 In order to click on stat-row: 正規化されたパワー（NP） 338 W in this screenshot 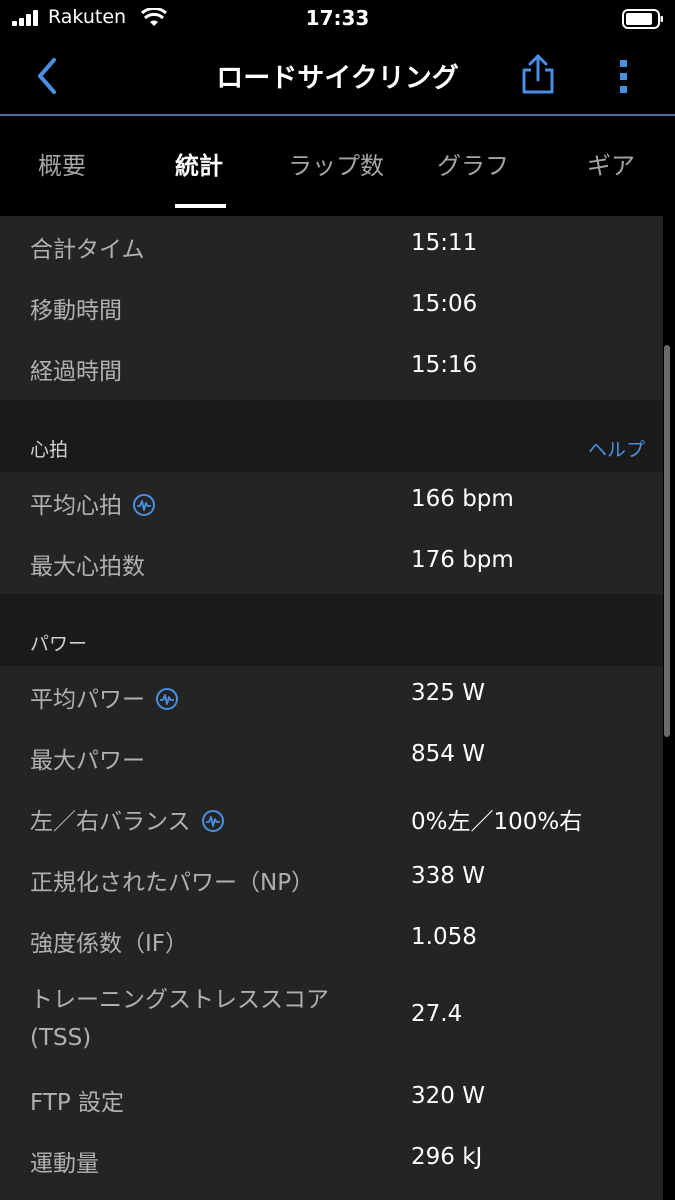, I will do `click(331, 879)`.